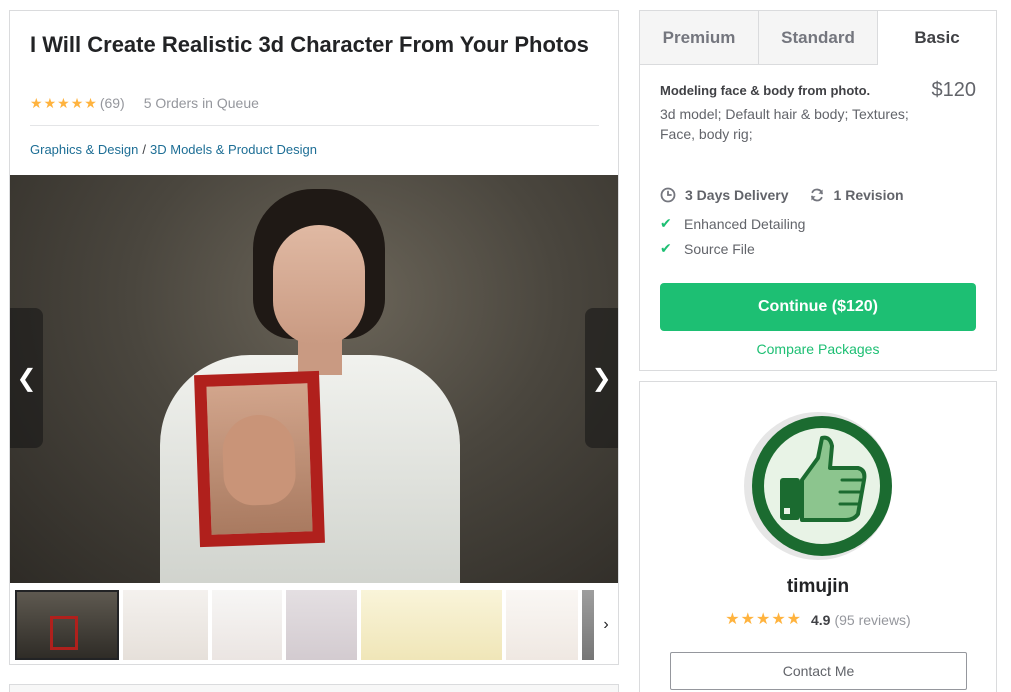 The image size is (1011, 692). Describe the element at coordinates (319, 285) in the screenshot. I see `figure-face` at that location.